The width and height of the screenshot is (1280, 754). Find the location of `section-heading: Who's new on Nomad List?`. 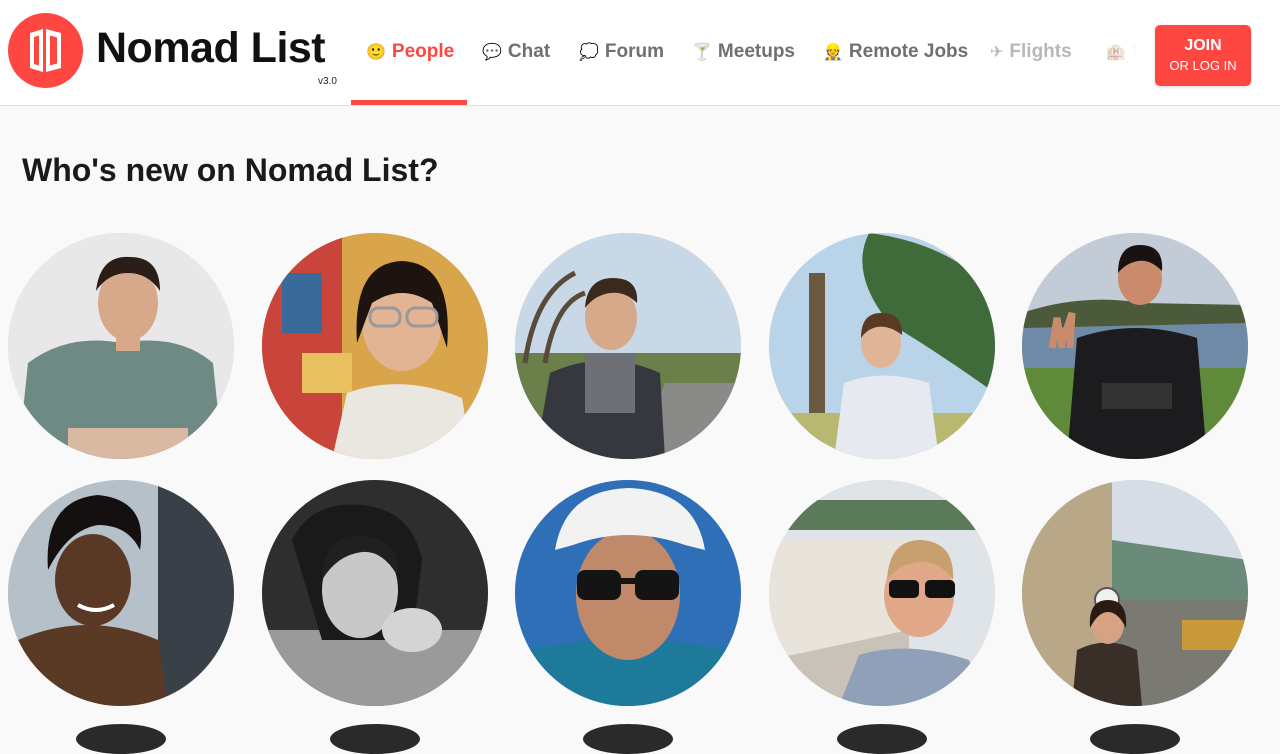

section-heading: Who's new on Nomad List? is located at coordinates (230, 170).